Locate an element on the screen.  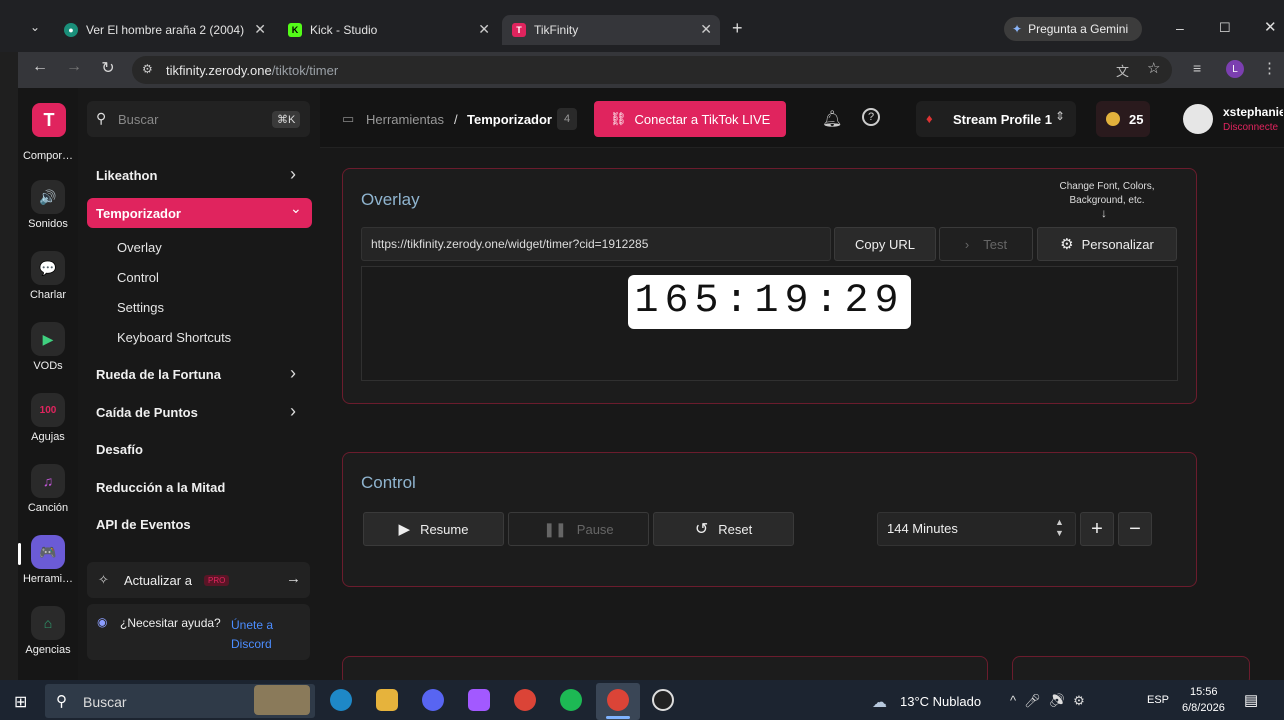
url-input: tikfinity.zerody.one/tiktok/timer is located at coordinates (652, 70).